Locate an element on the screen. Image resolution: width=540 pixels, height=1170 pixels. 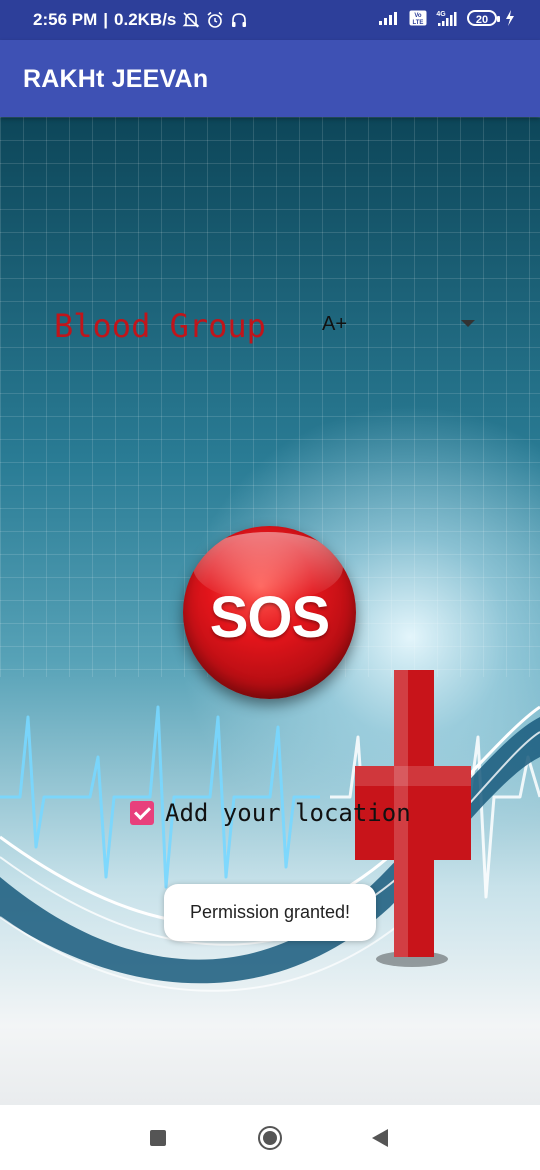
blood-group-dropdown: A+ is located at coordinates (397, 327).